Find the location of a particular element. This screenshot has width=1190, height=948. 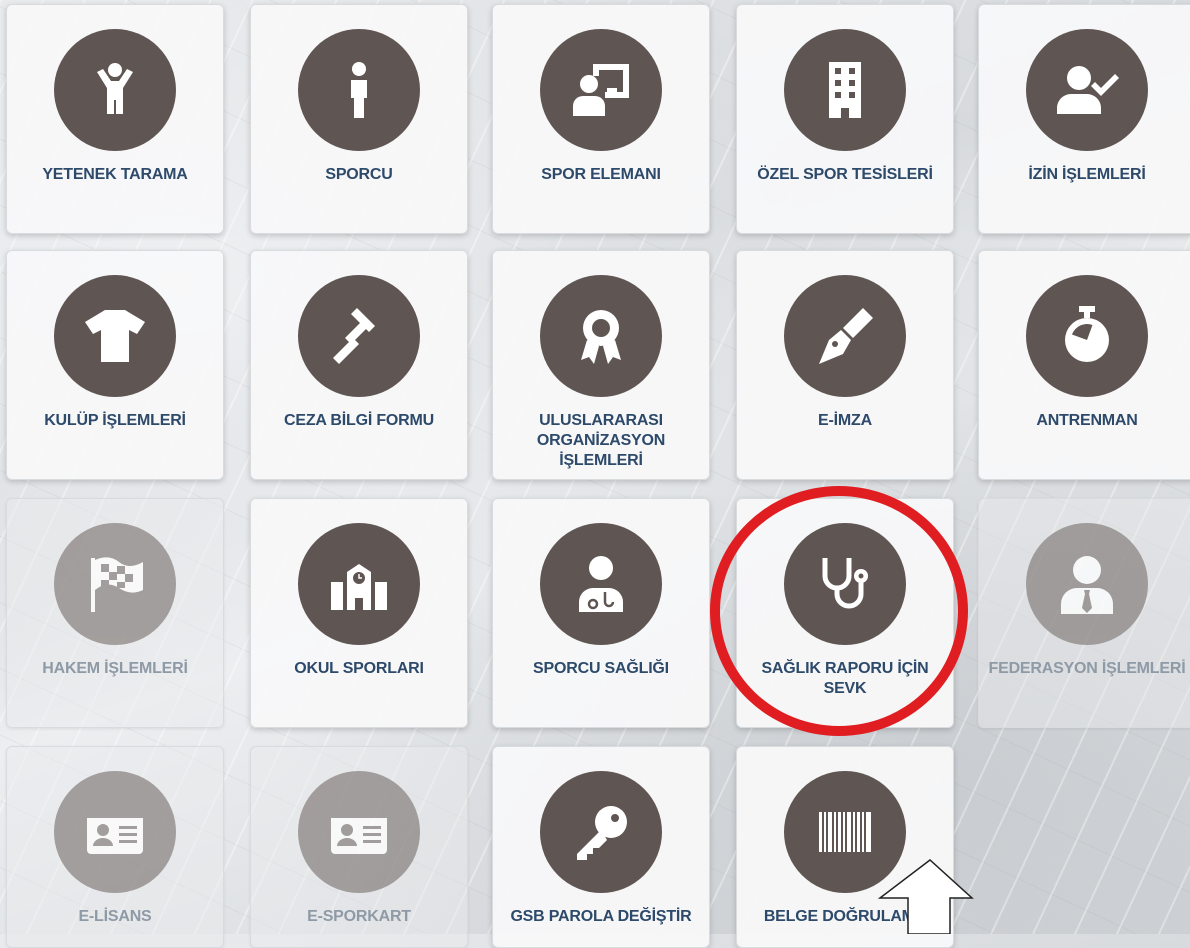

child-icon is located at coordinates (115, 90).